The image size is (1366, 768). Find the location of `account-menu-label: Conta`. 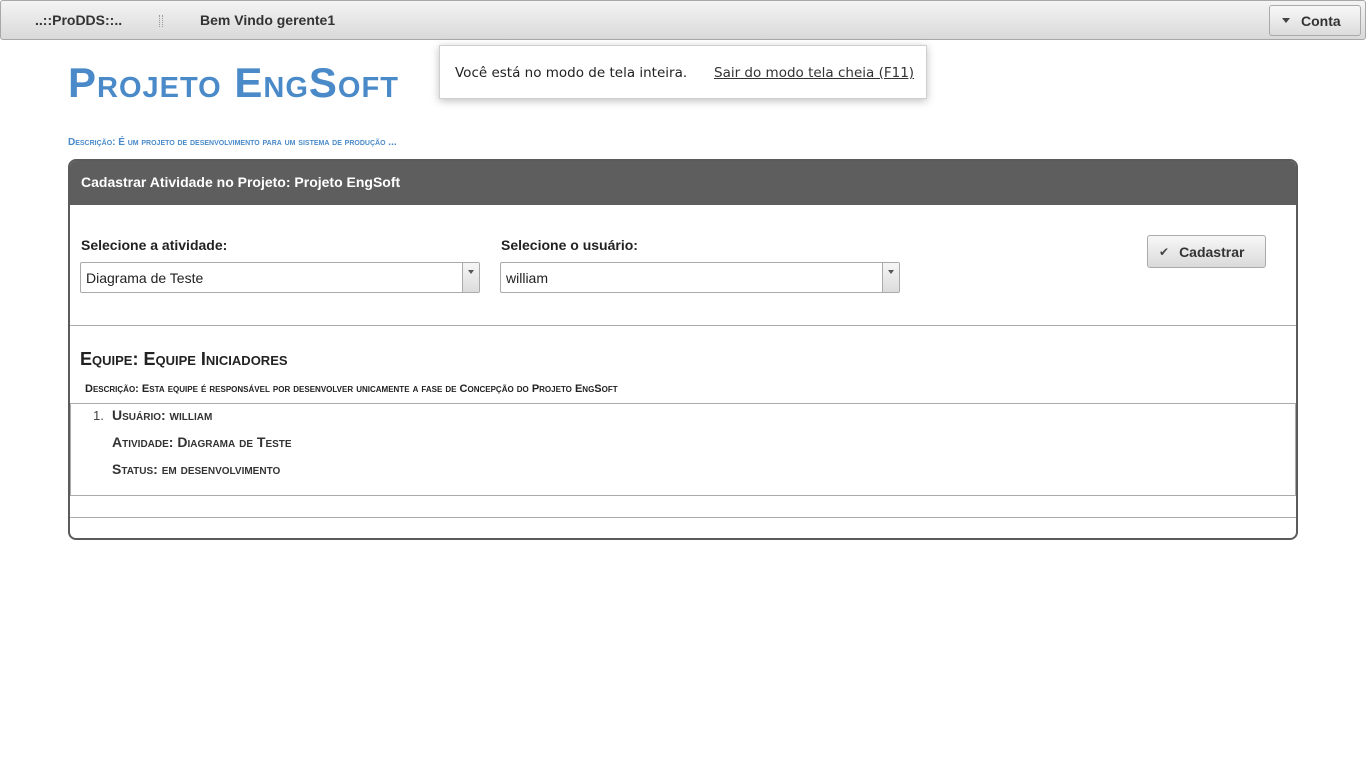

account-menu-label: Conta is located at coordinates (1321, 20).